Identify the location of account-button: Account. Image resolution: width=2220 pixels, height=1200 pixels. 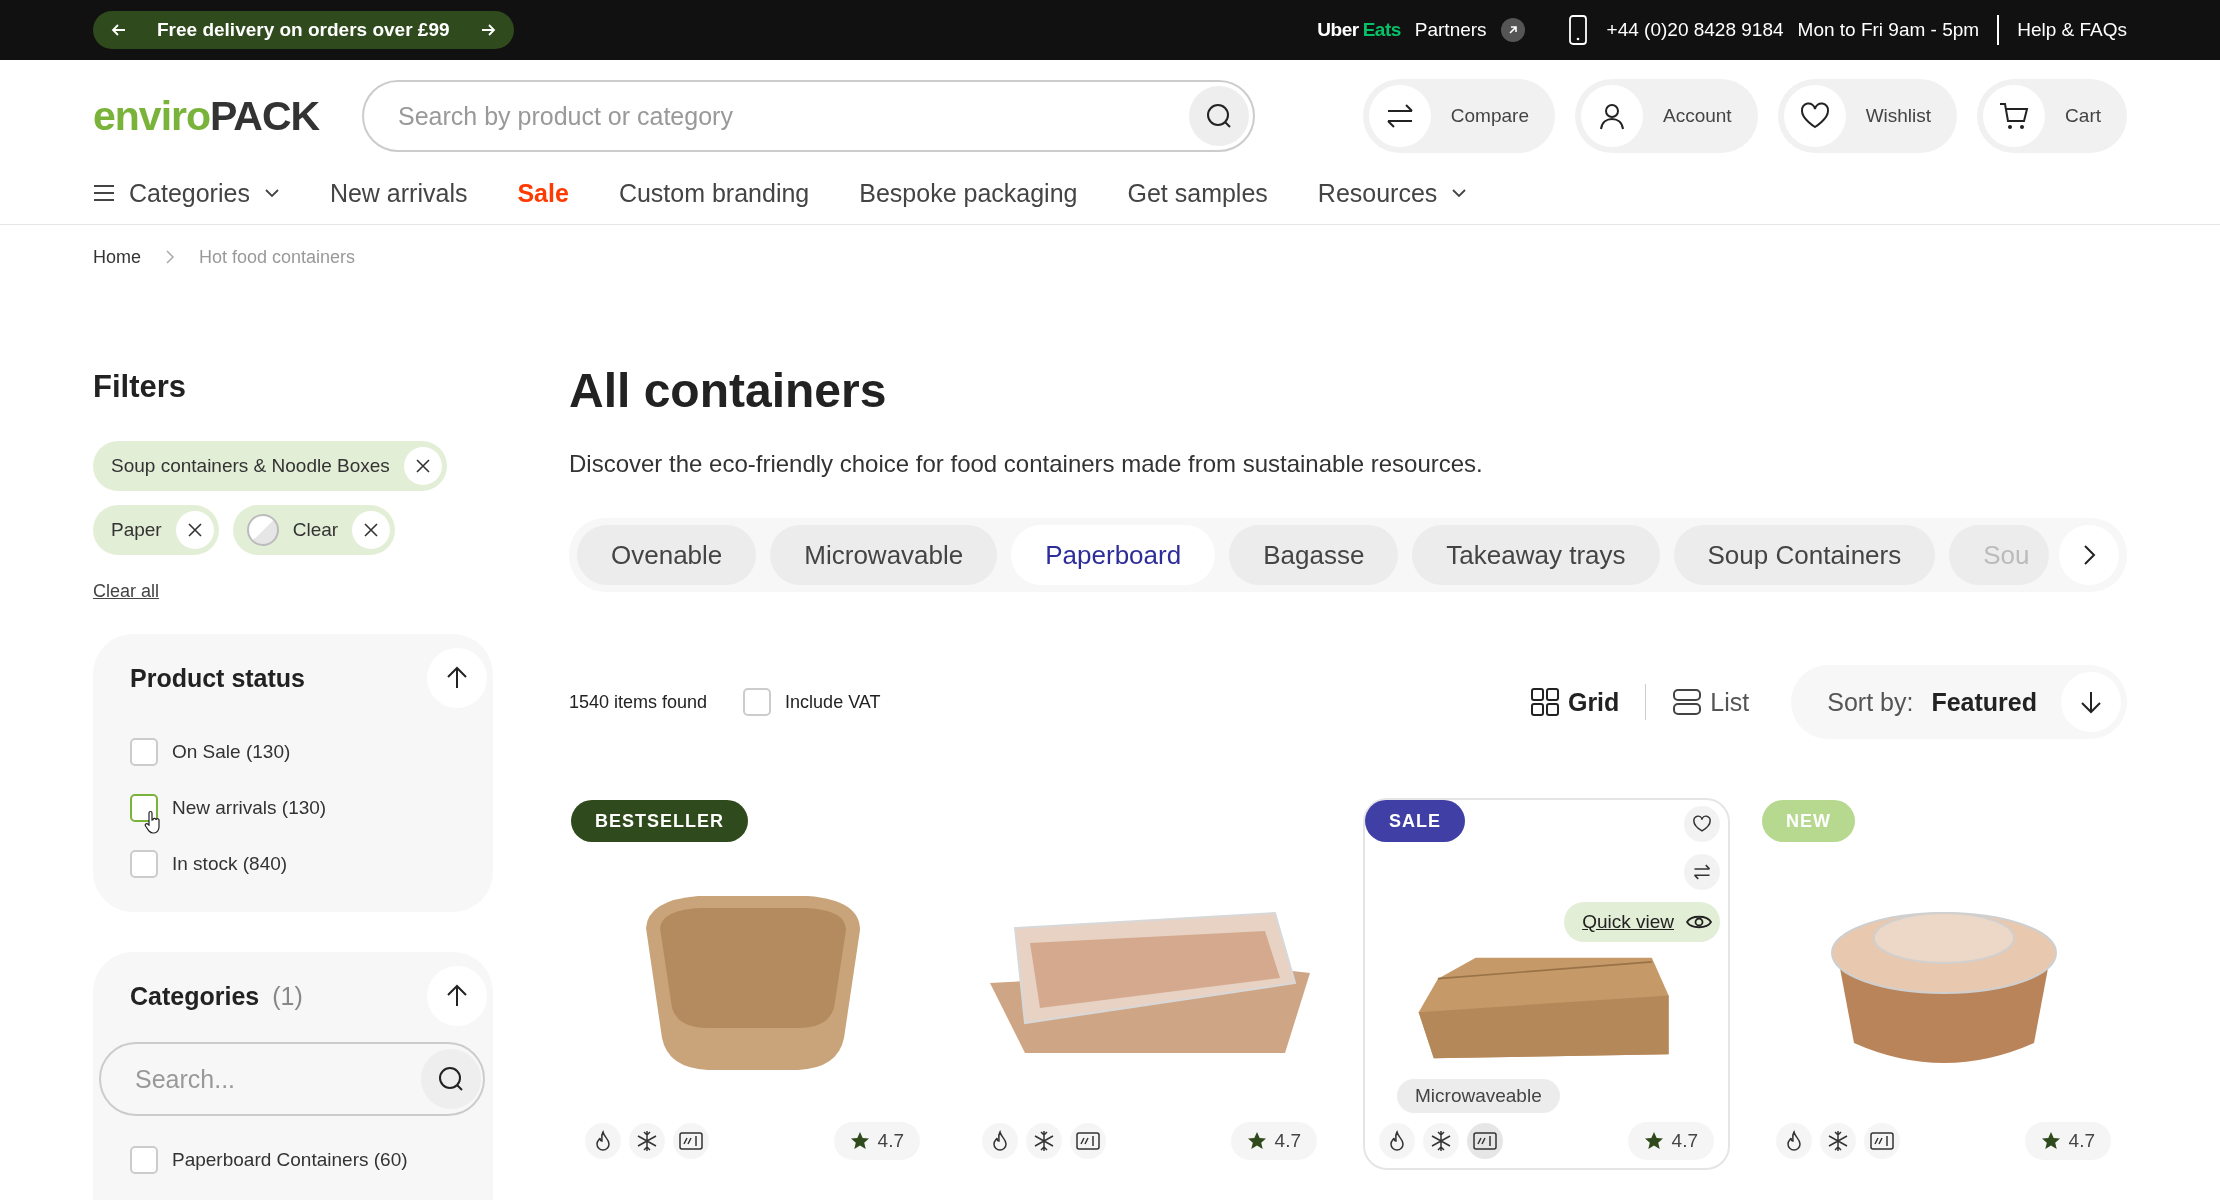
(1666, 116).